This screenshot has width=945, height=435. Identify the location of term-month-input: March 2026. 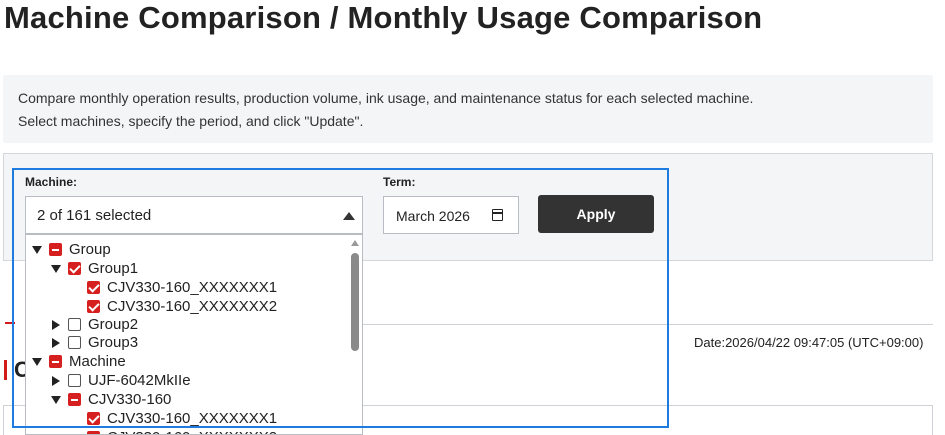
(451, 215).